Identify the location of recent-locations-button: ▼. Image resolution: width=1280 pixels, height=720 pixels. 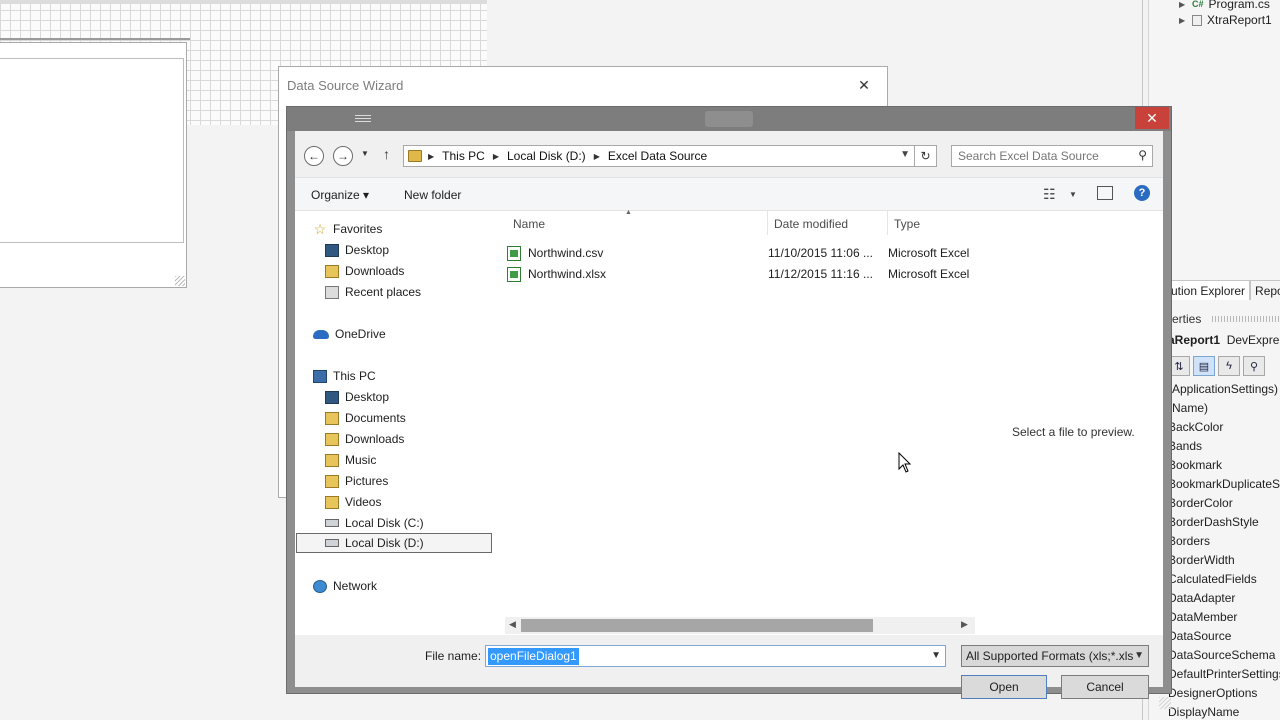
(365, 153).